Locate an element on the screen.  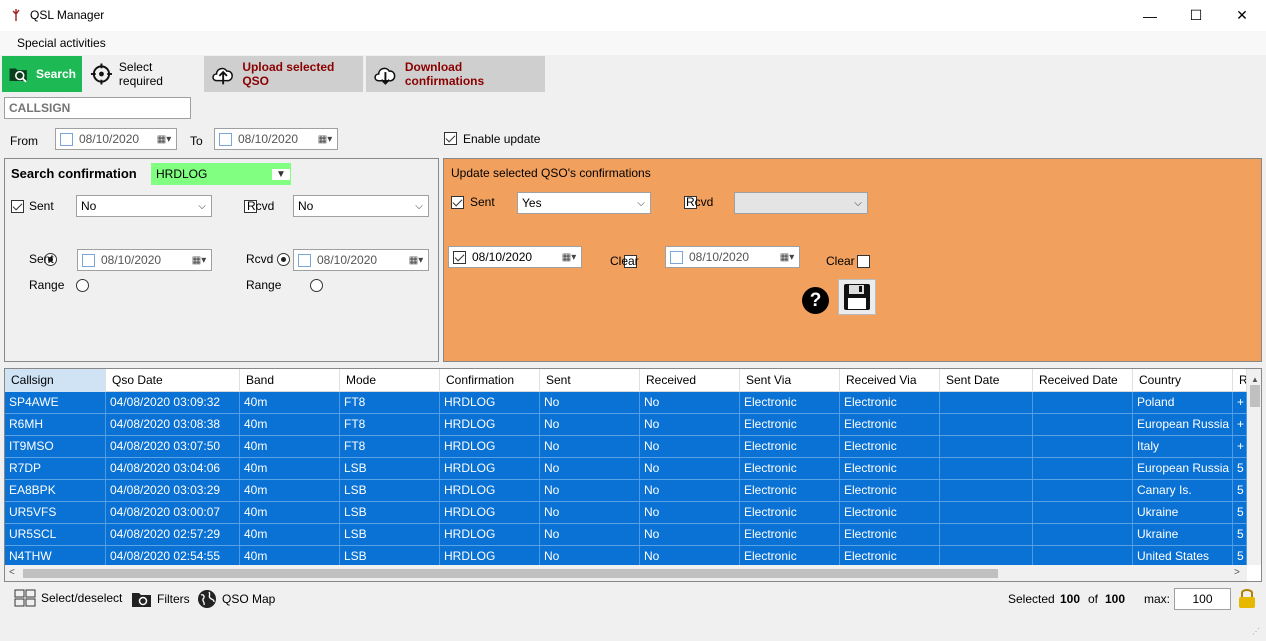
vertical-scrollbar: ▲ is located at coordinates (1254, 467).